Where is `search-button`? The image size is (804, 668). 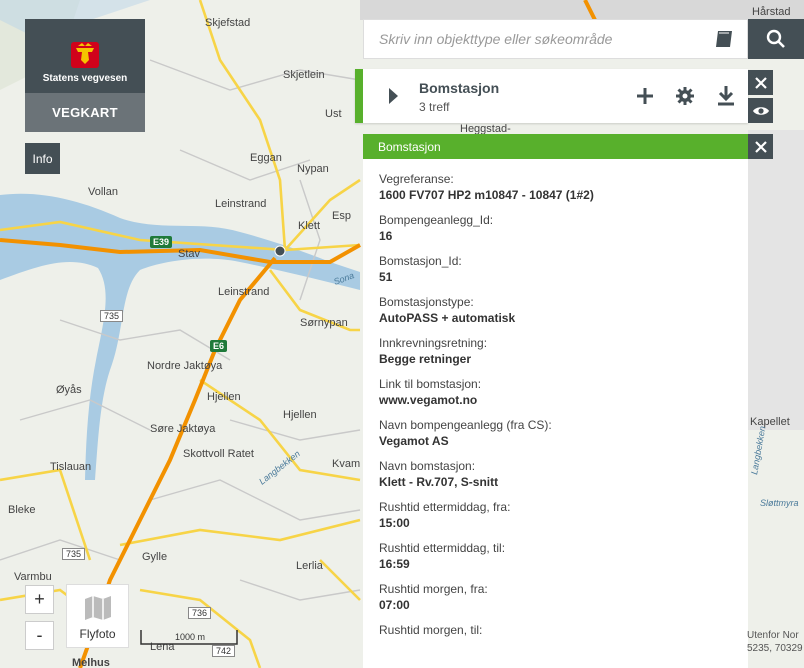
search-button is located at coordinates (776, 39).